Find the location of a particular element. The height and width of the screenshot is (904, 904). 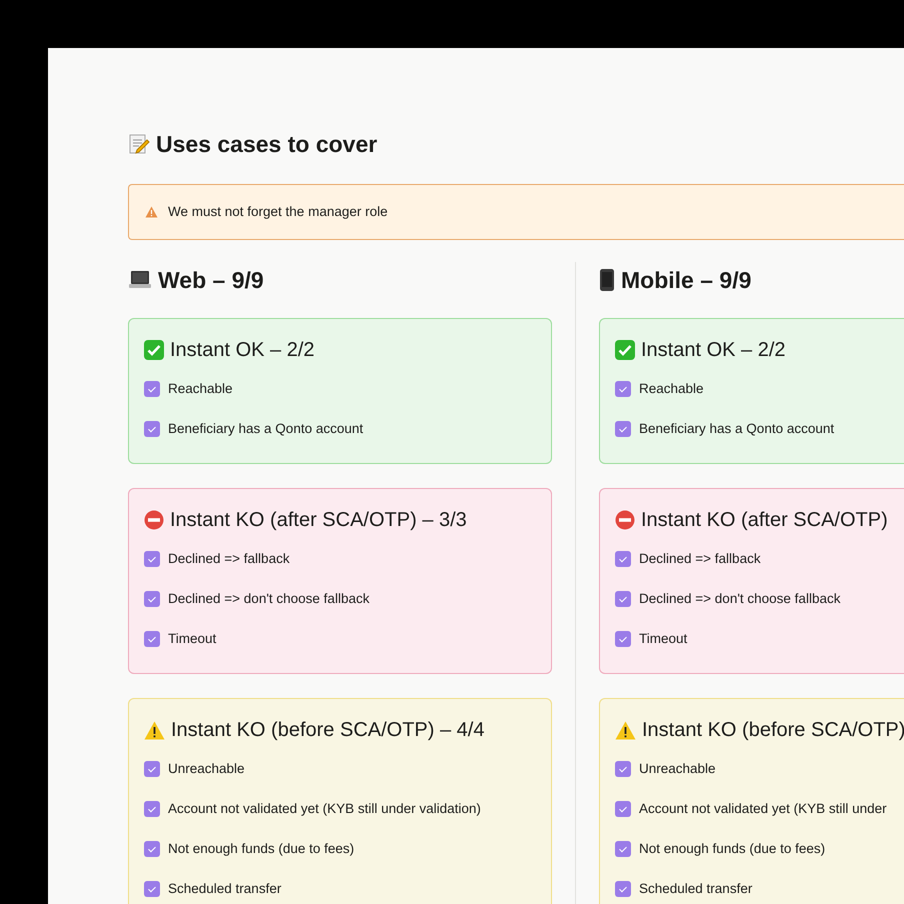

card-title: Instant KO (before SCA/OTP) is located at coordinates (773, 730).